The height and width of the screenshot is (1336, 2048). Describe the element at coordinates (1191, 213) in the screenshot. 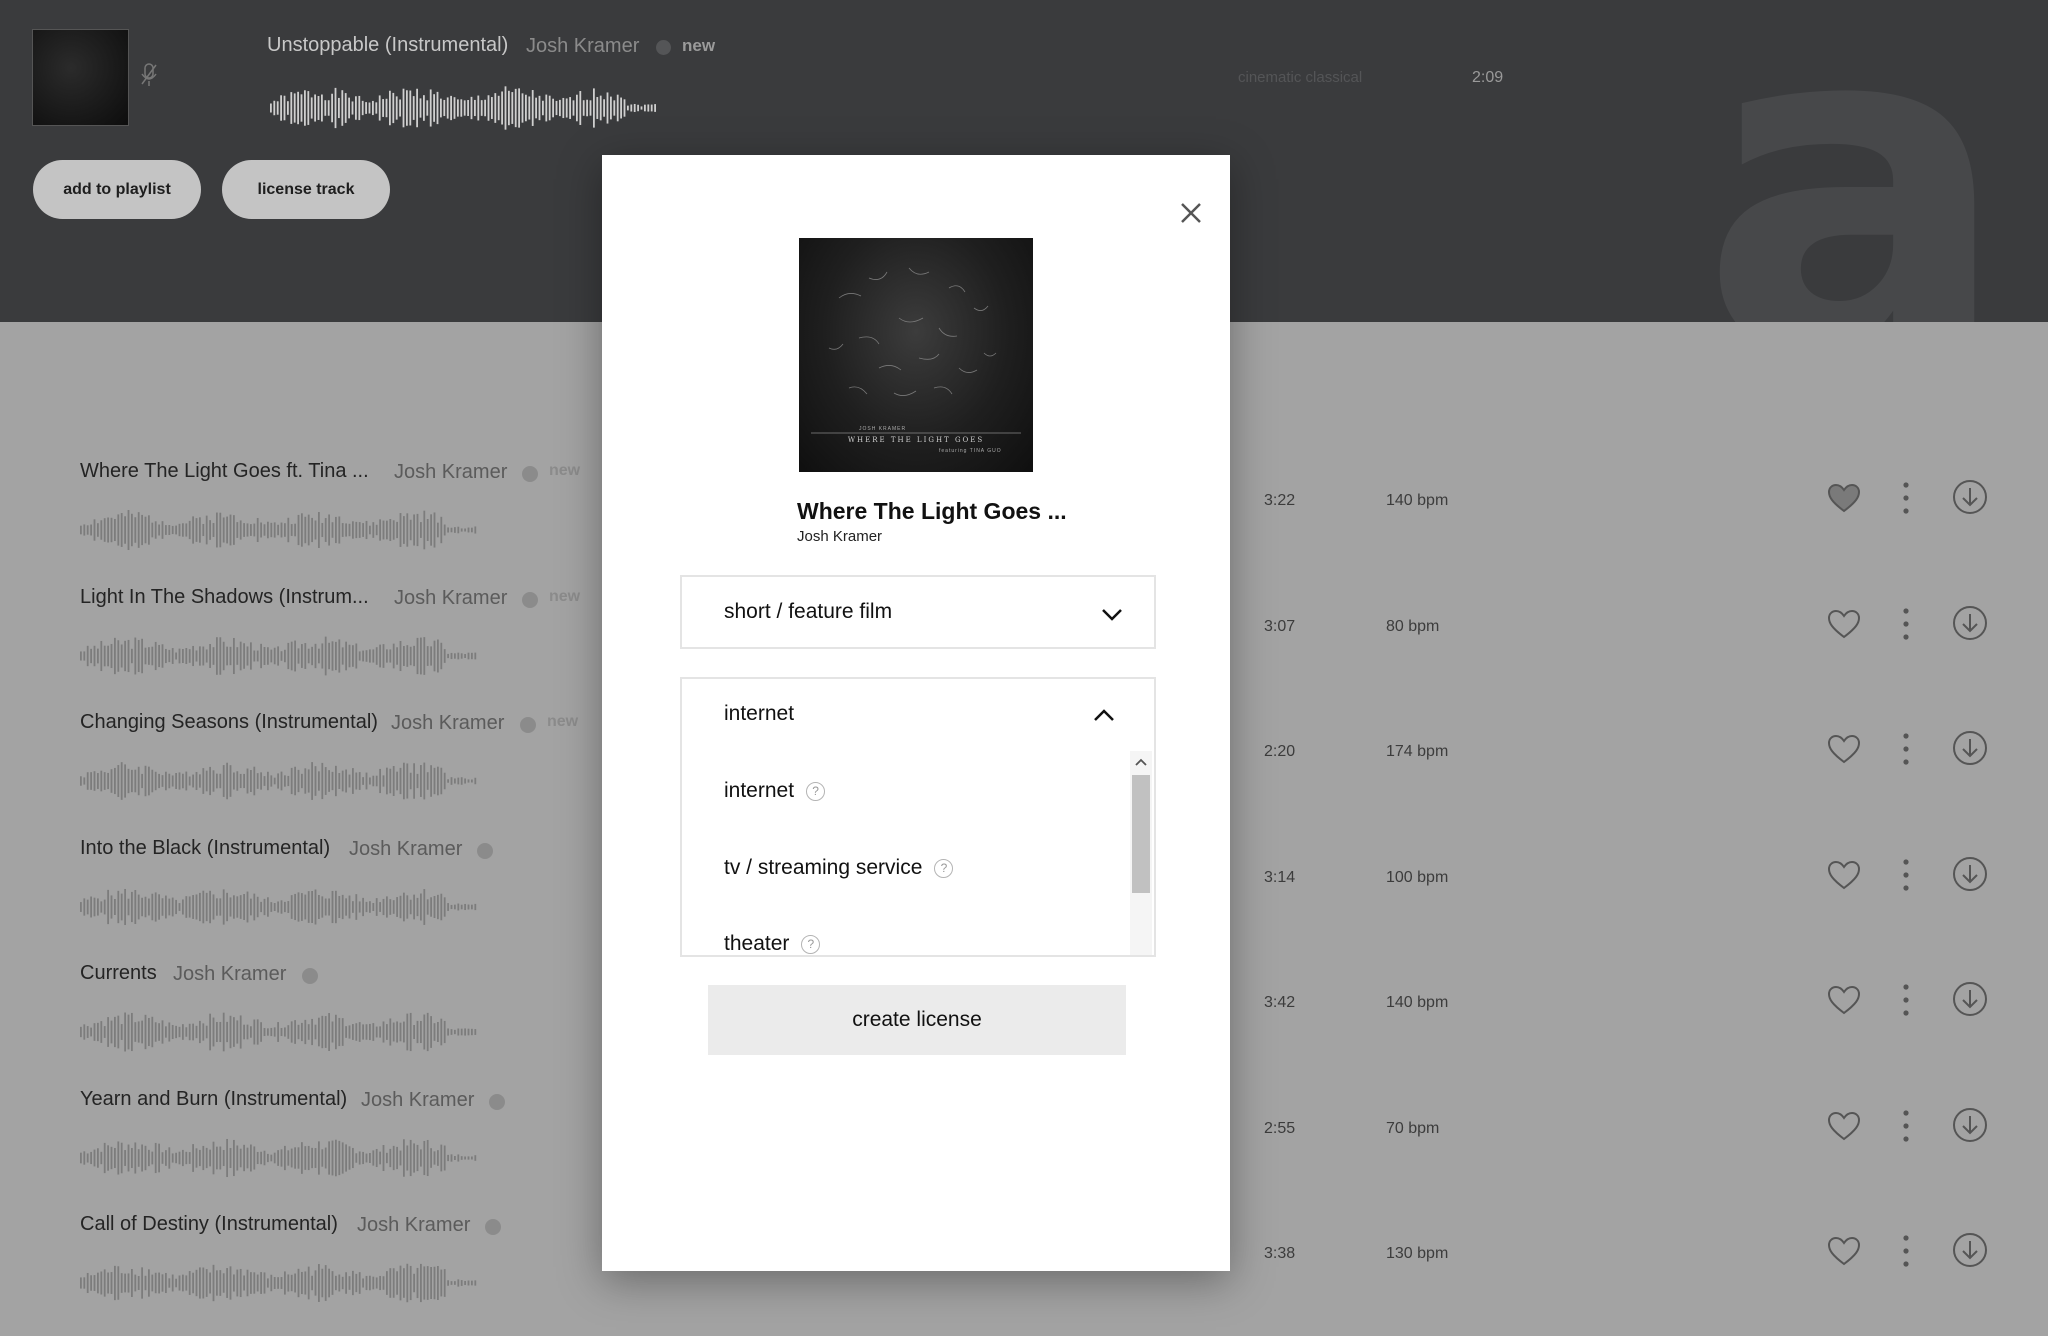

I see `close-icon` at that location.